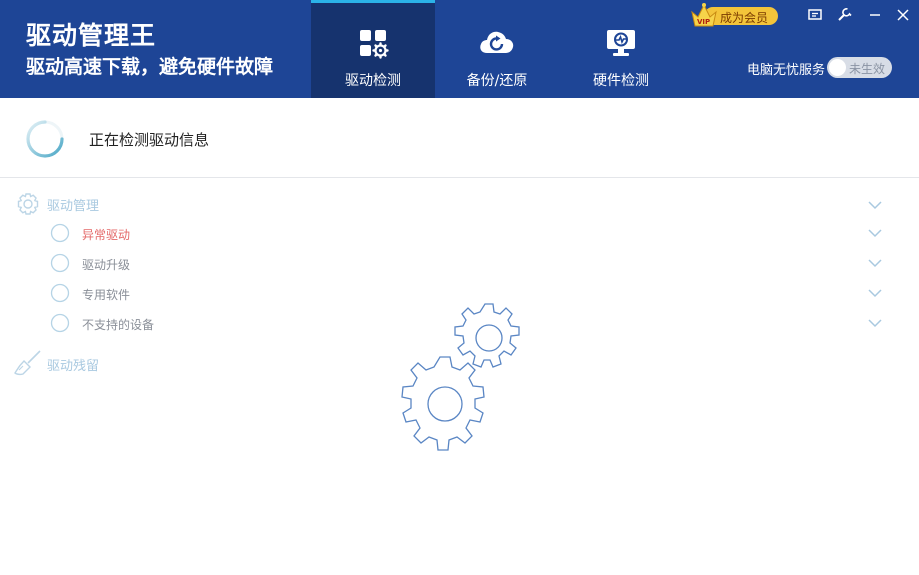 The image size is (919, 575). I want to click on tab-backup-restore: 备份/还原, so click(497, 49).